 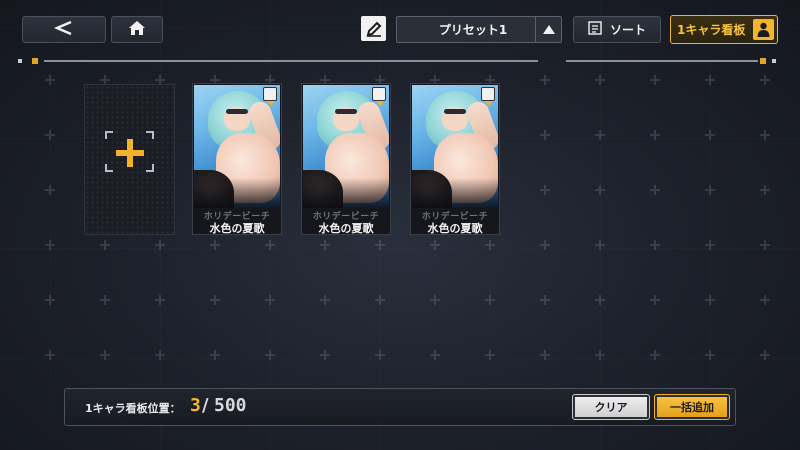 What do you see at coordinates (133, 408) in the screenshot?
I see `board-position-label: 1キャラ看板位置：` at bounding box center [133, 408].